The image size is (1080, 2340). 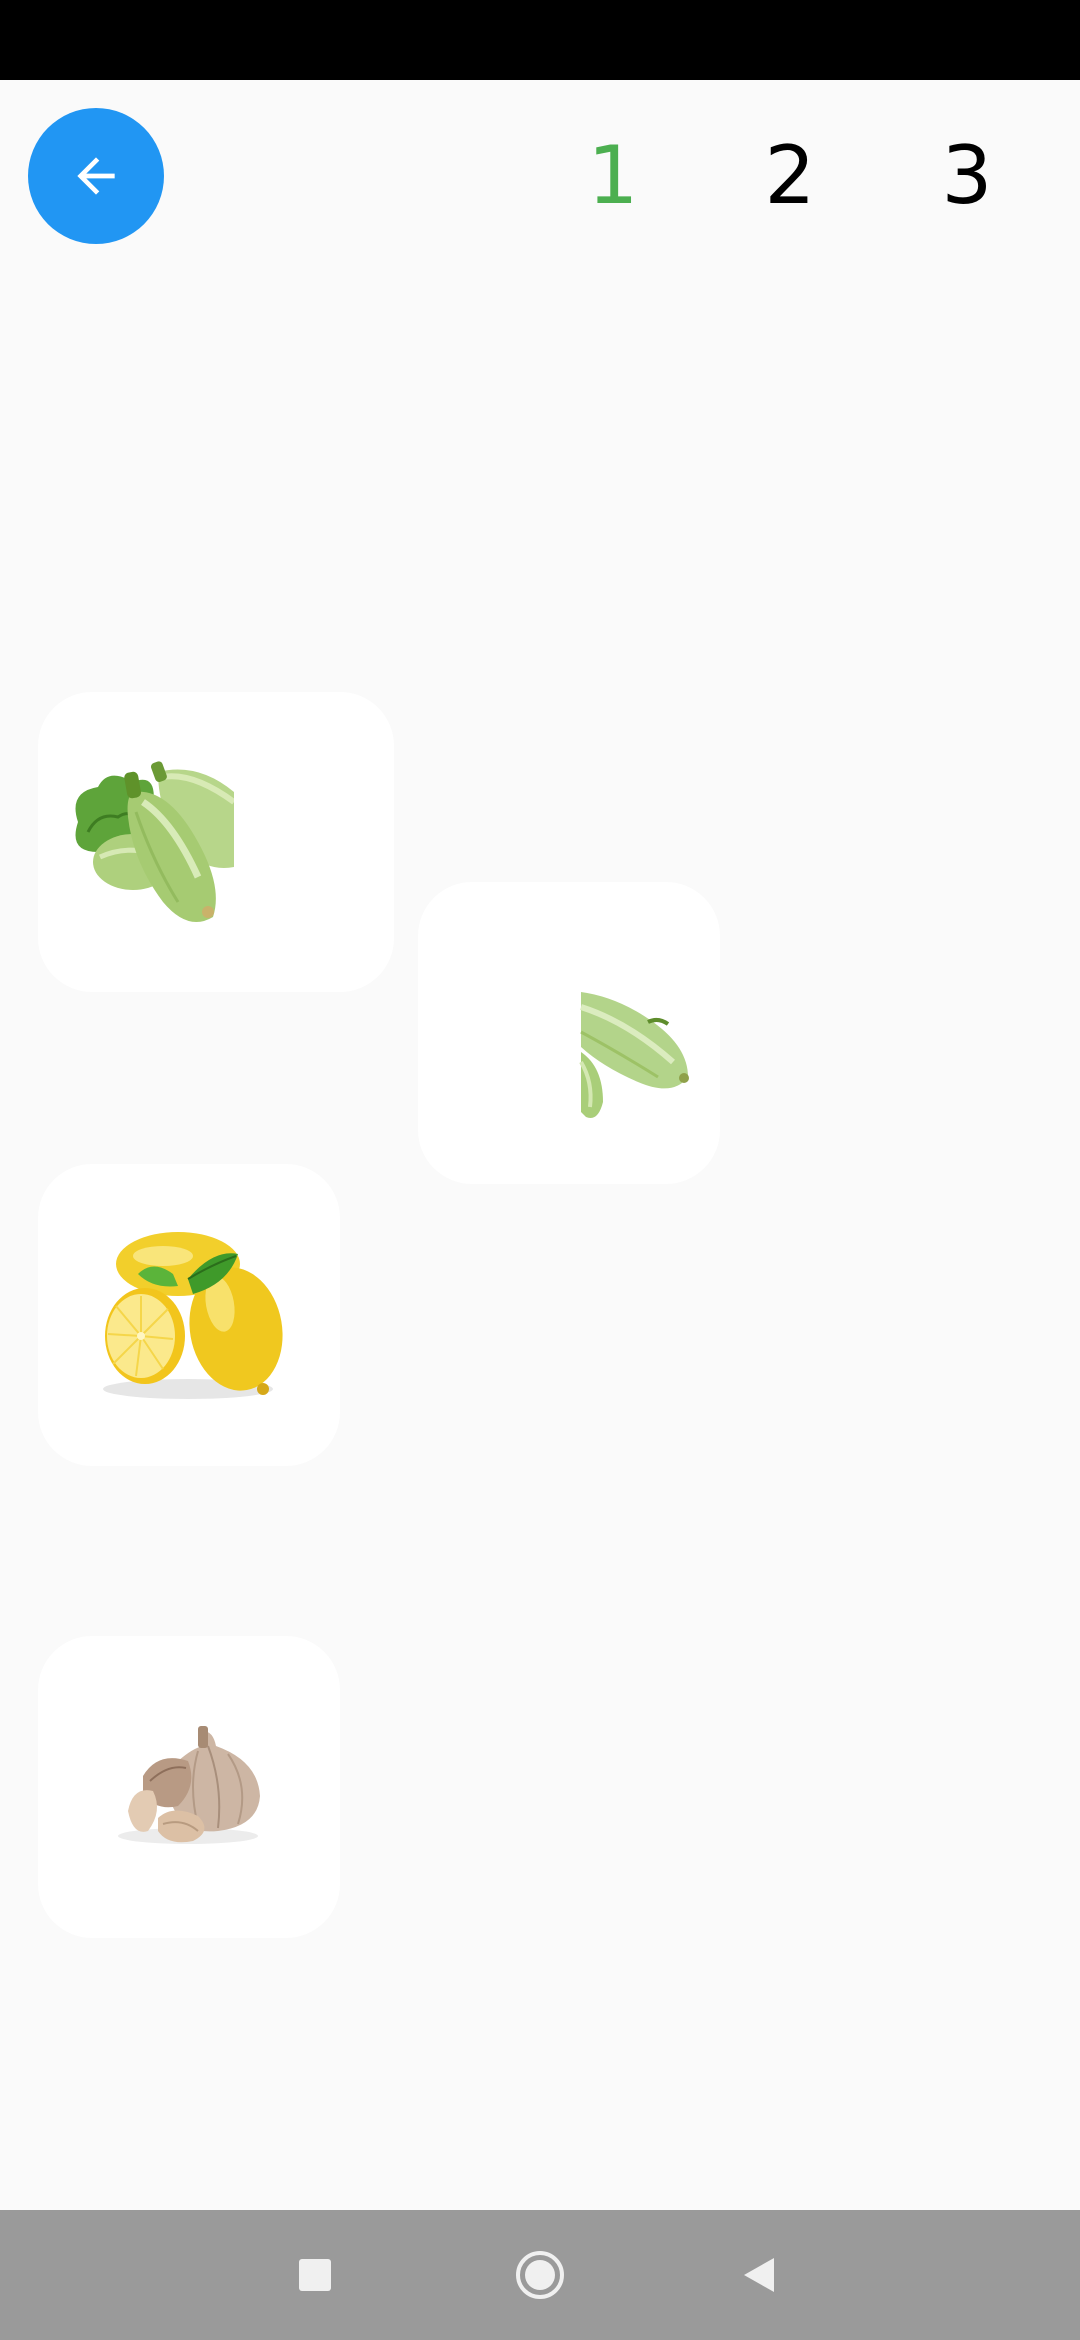 I want to click on status-bar, so click(x=540, y=40).